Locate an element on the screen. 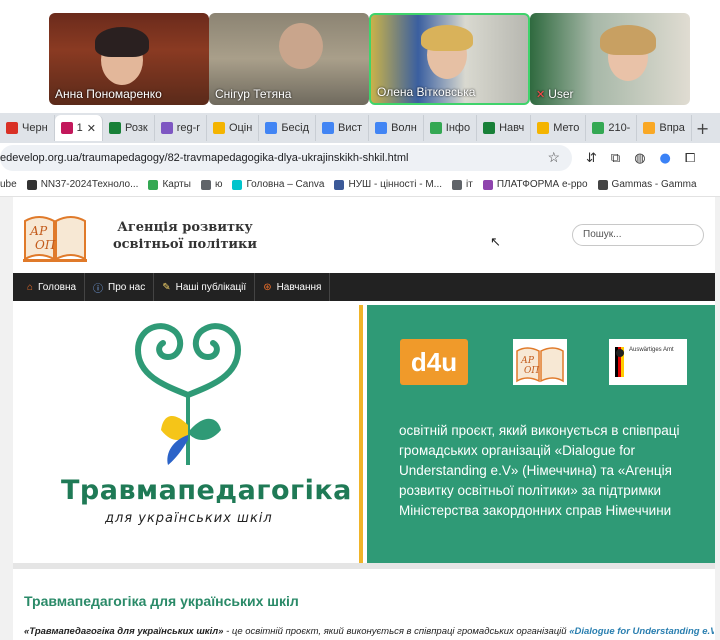 Image resolution: width=720 pixels, height=640 pixels. nav-item-about: ⓘ Про нас is located at coordinates (120, 287).